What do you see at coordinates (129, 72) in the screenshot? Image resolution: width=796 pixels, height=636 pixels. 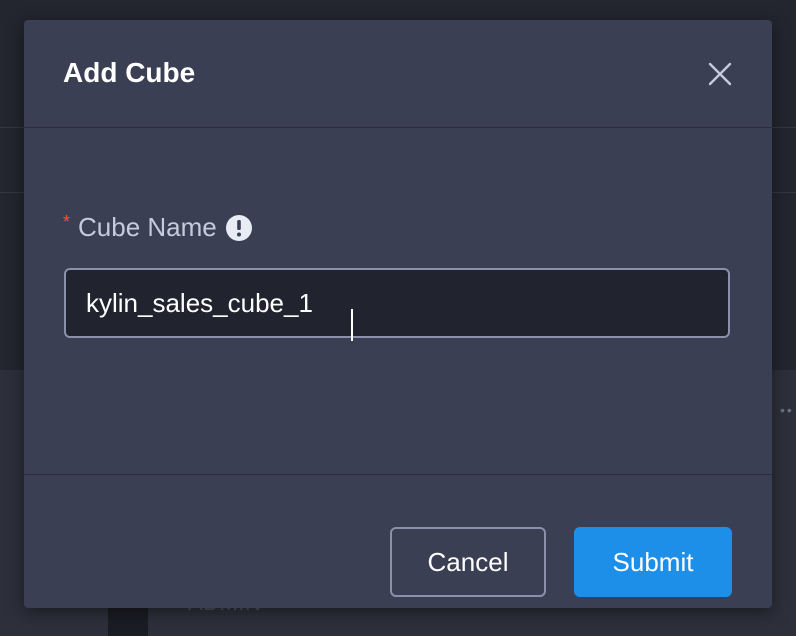 I see `dialog-title: Add Cube` at bounding box center [129, 72].